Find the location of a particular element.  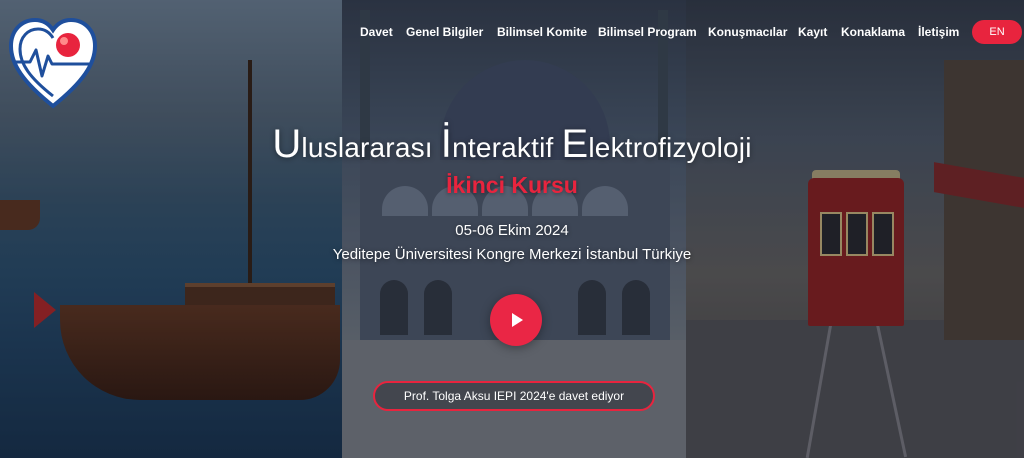

title-initial: U is located at coordinates (287, 144).